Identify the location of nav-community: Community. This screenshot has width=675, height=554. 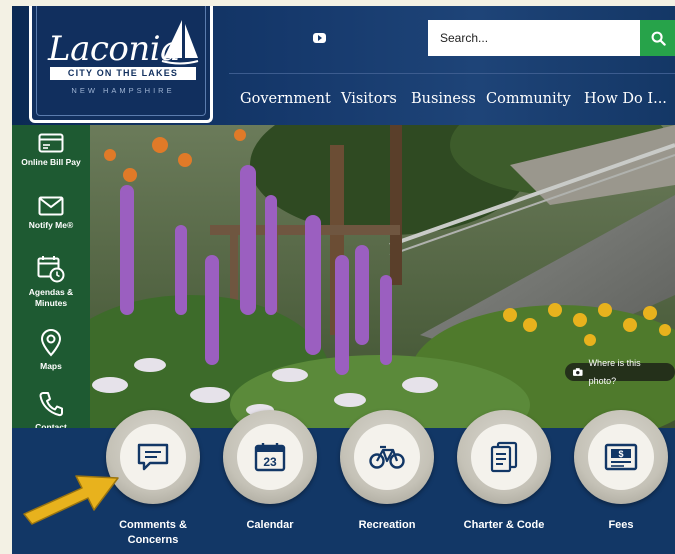
(528, 101).